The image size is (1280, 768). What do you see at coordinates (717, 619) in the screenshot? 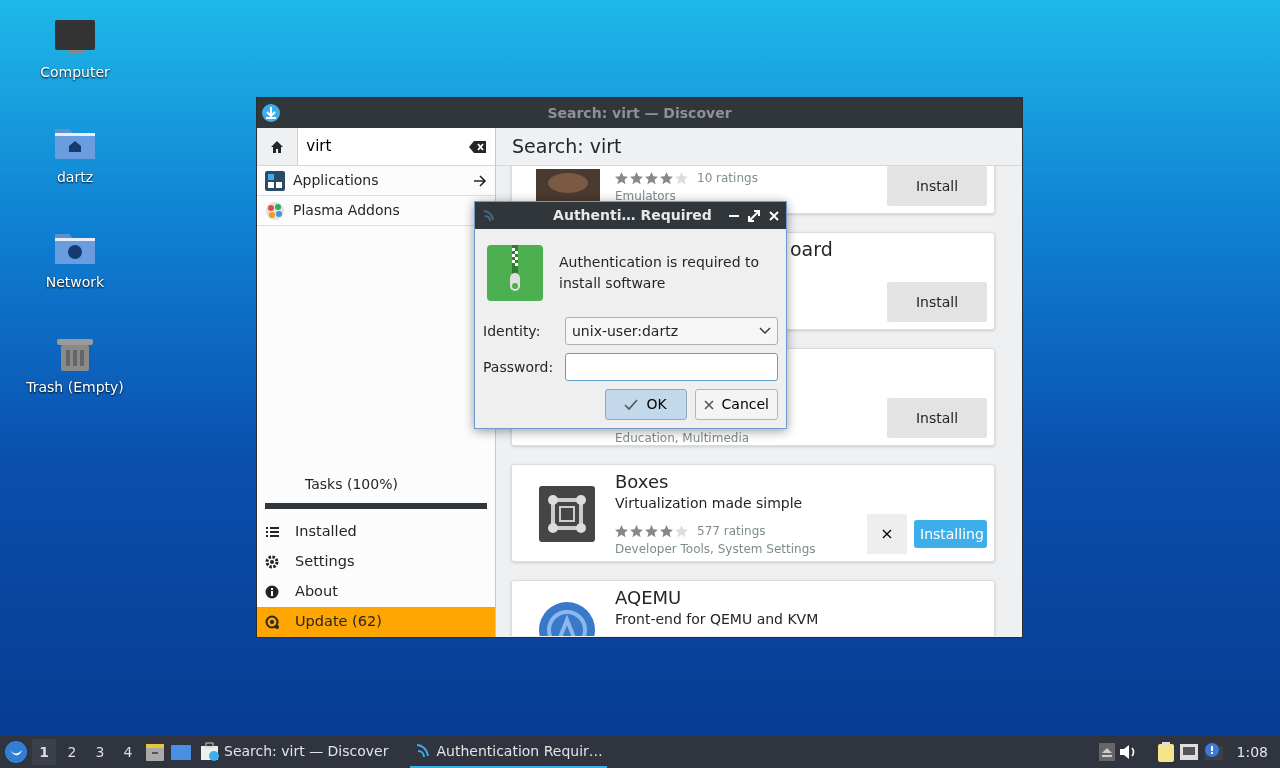
I see `app-summary: Front-end for QEMU and KVM` at bounding box center [717, 619].